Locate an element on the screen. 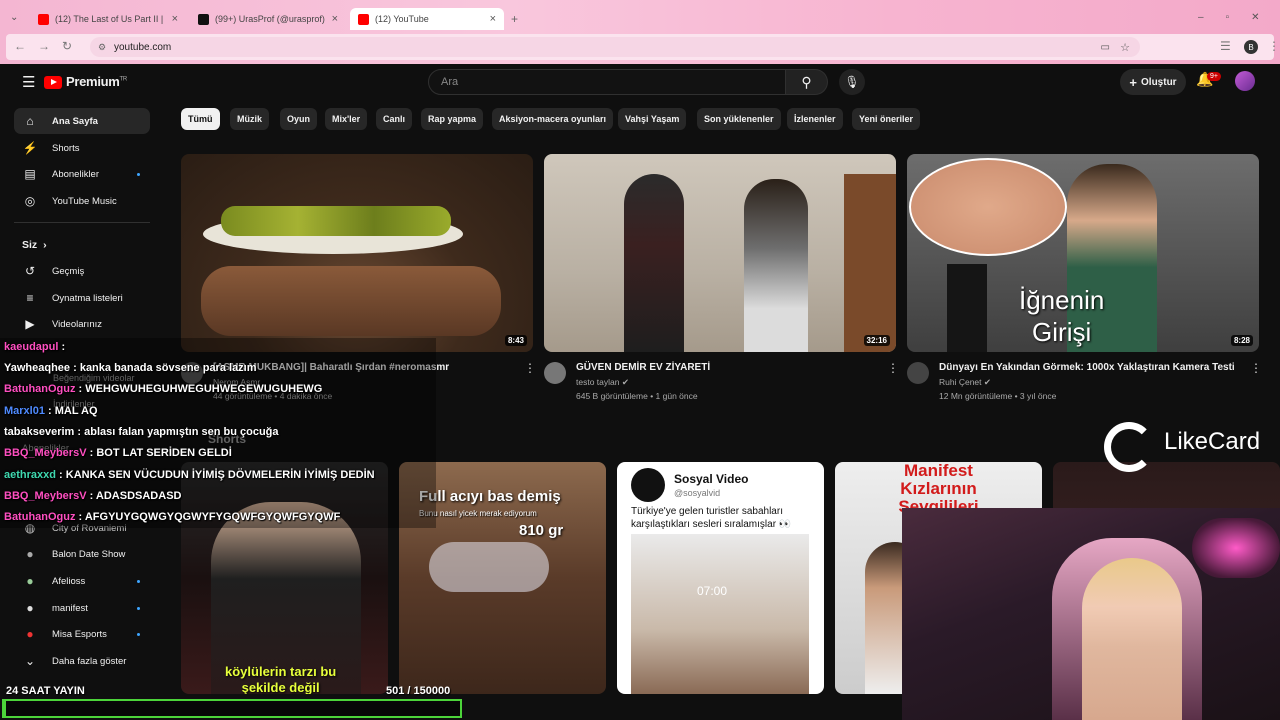 The image size is (1280, 720). history-icon: ↺ is located at coordinates (30, 271).